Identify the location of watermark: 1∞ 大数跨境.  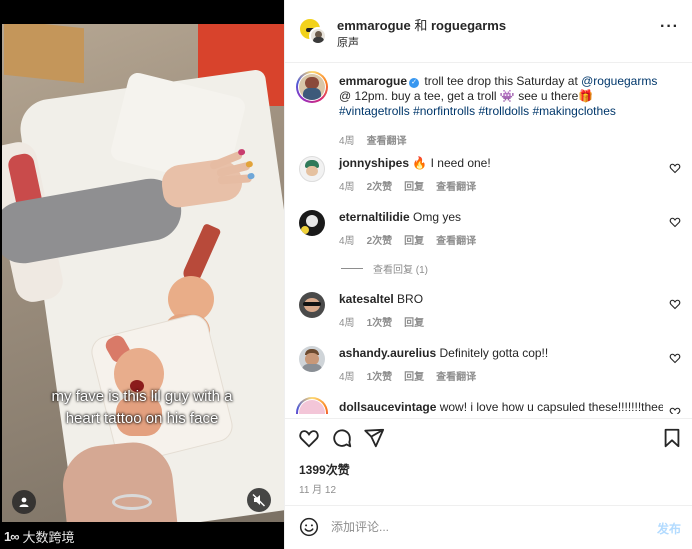
(39, 536).